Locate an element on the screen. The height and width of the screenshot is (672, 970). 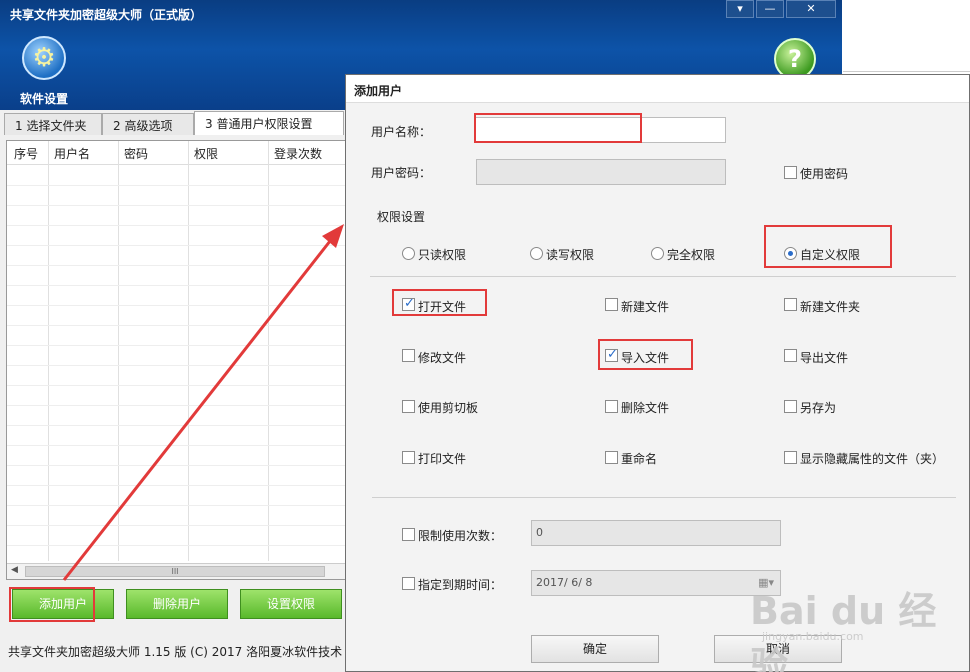
checkbox-open-file is located at coordinates (408, 303).